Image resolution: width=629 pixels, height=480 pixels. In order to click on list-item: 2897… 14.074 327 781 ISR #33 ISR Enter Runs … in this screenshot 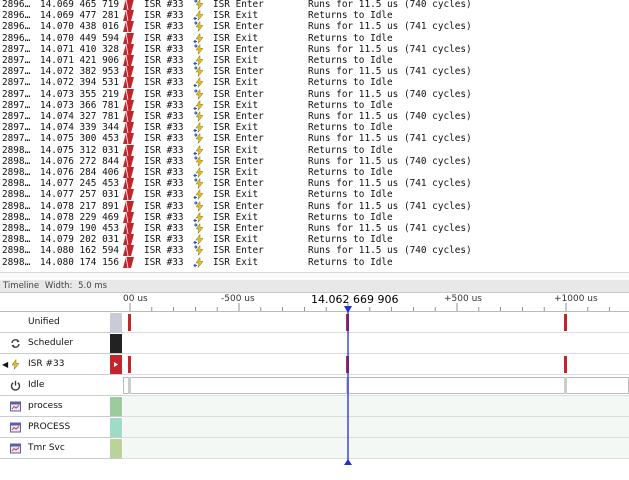, I will do `click(314, 116)`.